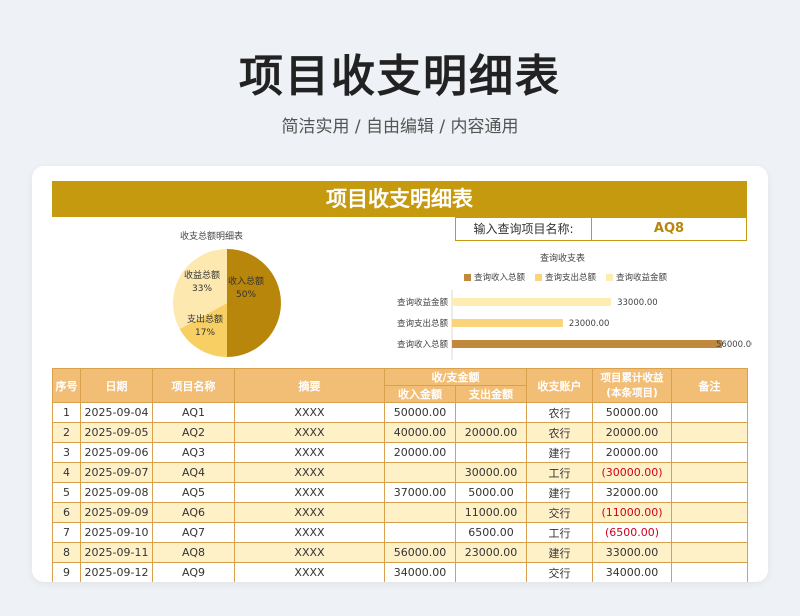  I want to click on cell-name: AQ6, so click(193, 512).